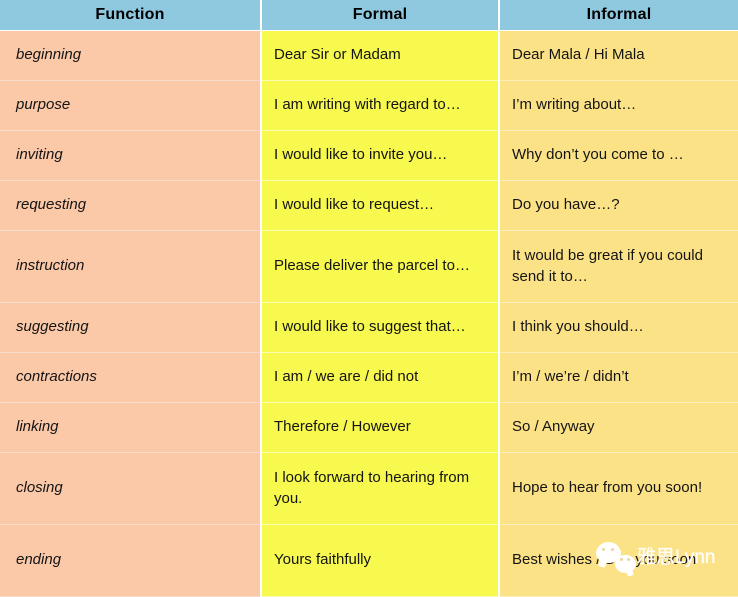  I want to click on cell-informal: Do you have…?, so click(618, 205).